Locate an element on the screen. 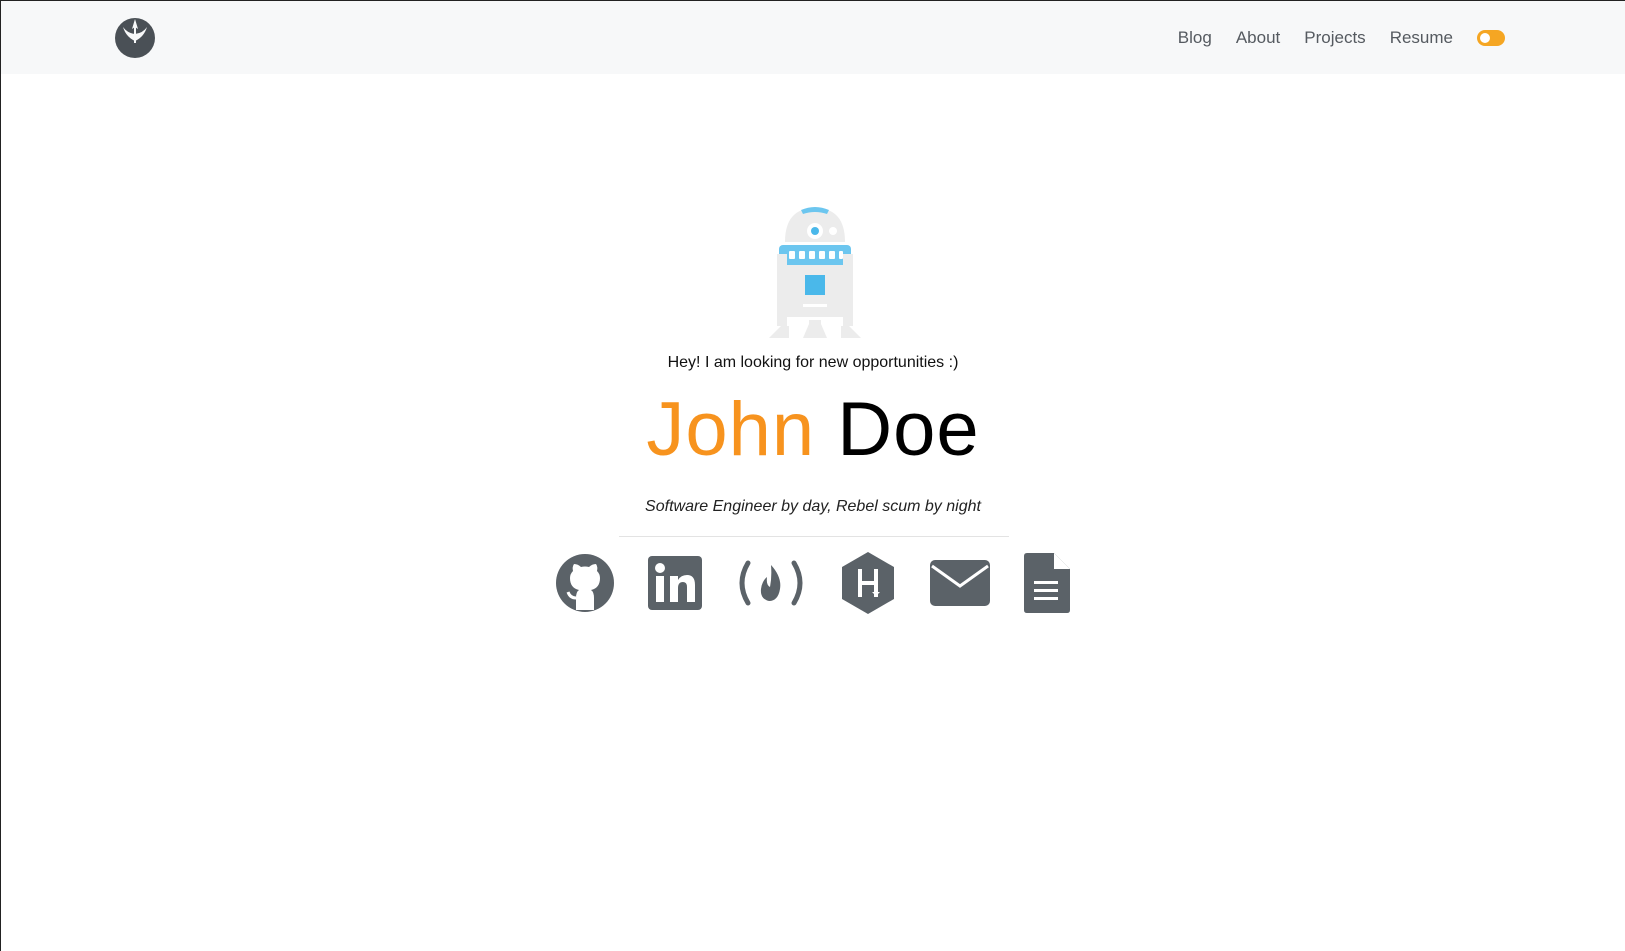 The height and width of the screenshot is (951, 1625). linkedin-icon is located at coordinates (675, 583).